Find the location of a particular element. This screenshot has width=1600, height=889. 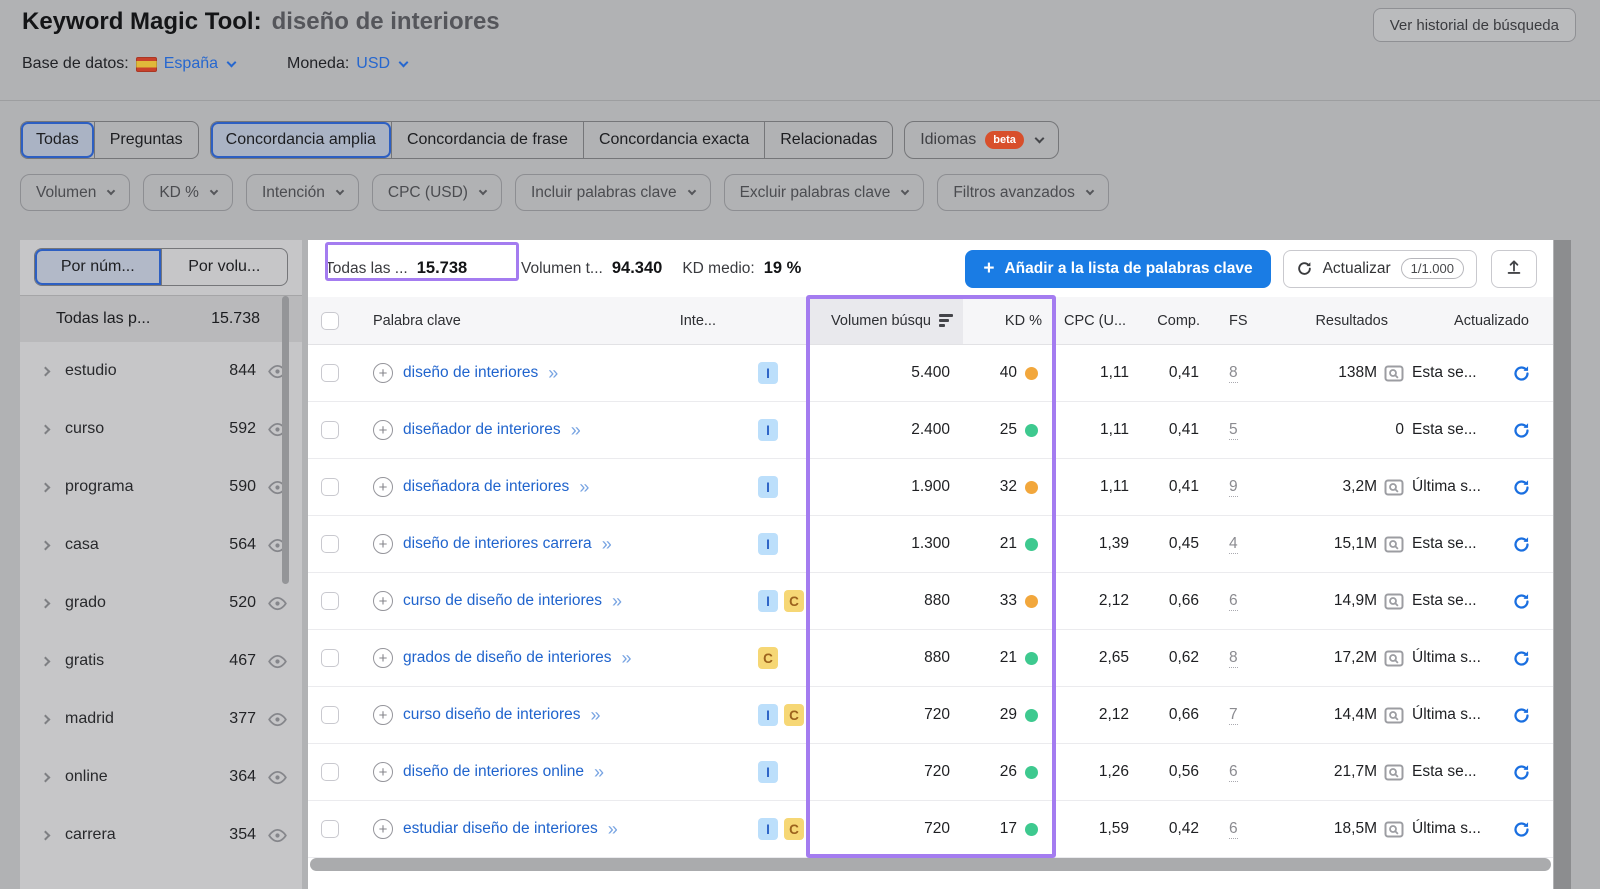

horizontal-scrollbar is located at coordinates (930, 864).